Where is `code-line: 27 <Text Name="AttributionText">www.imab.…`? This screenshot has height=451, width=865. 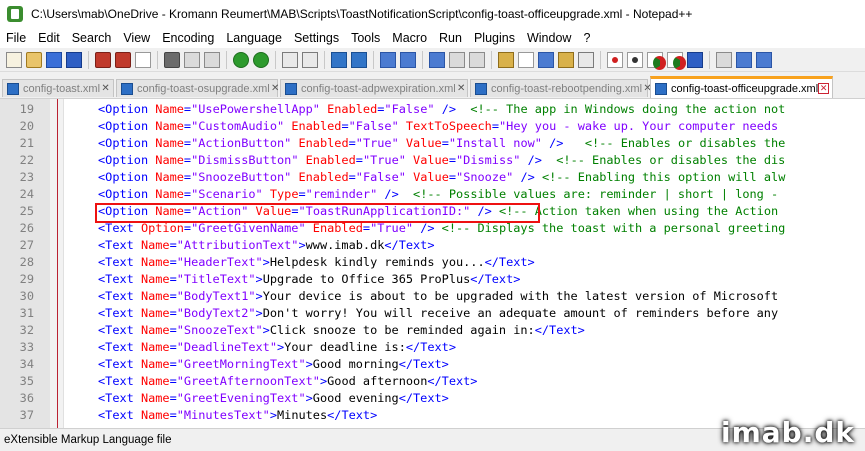 code-line: 27 <Text Name="AttributionText">www.imab.… is located at coordinates (432, 245).